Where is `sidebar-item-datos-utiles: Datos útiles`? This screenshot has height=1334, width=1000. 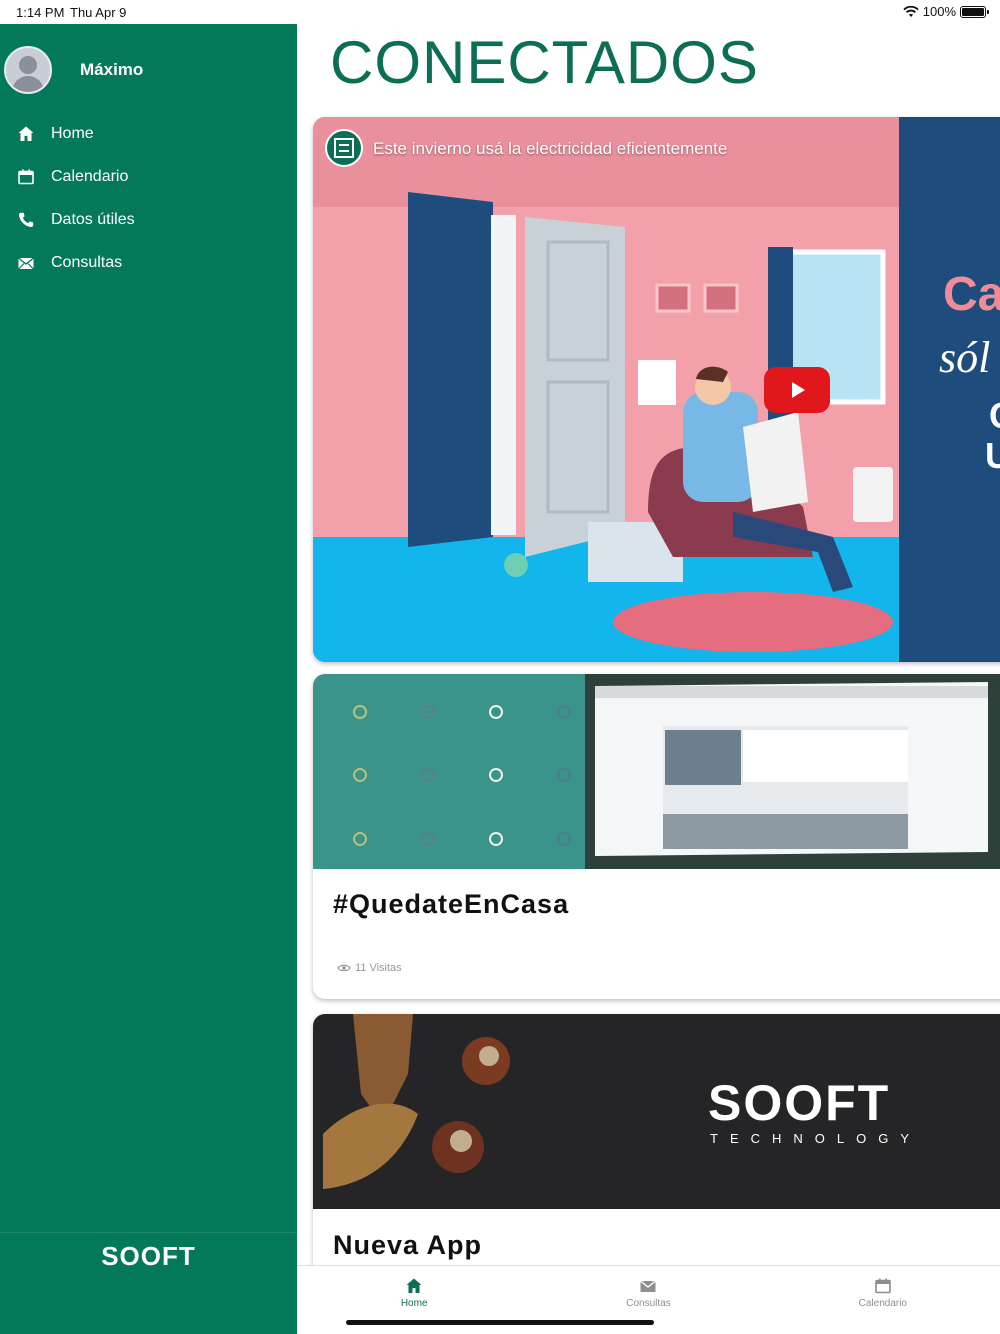
sidebar-item-datos-utiles: Datos útiles is located at coordinates (148, 219).